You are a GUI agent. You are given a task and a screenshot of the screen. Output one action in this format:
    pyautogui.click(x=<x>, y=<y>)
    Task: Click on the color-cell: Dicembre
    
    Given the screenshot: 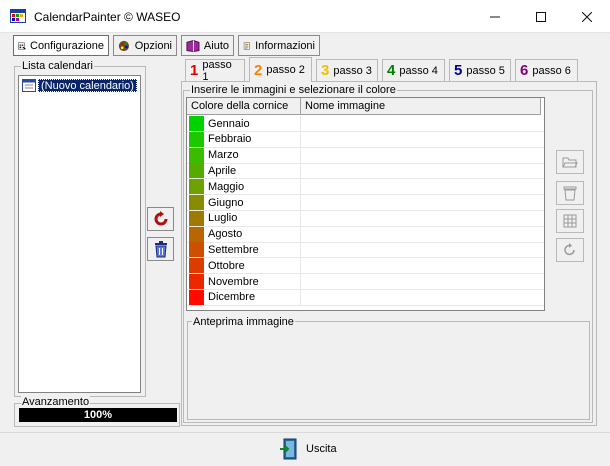 What is the action you would take?
    pyautogui.click(x=244, y=297)
    